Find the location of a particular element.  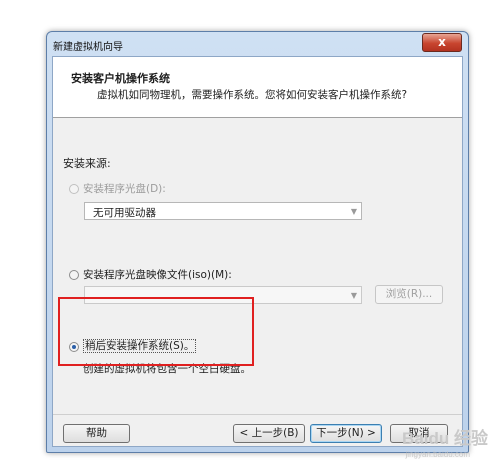

window-title: 新建虚拟机向导 is located at coordinates (88, 47).